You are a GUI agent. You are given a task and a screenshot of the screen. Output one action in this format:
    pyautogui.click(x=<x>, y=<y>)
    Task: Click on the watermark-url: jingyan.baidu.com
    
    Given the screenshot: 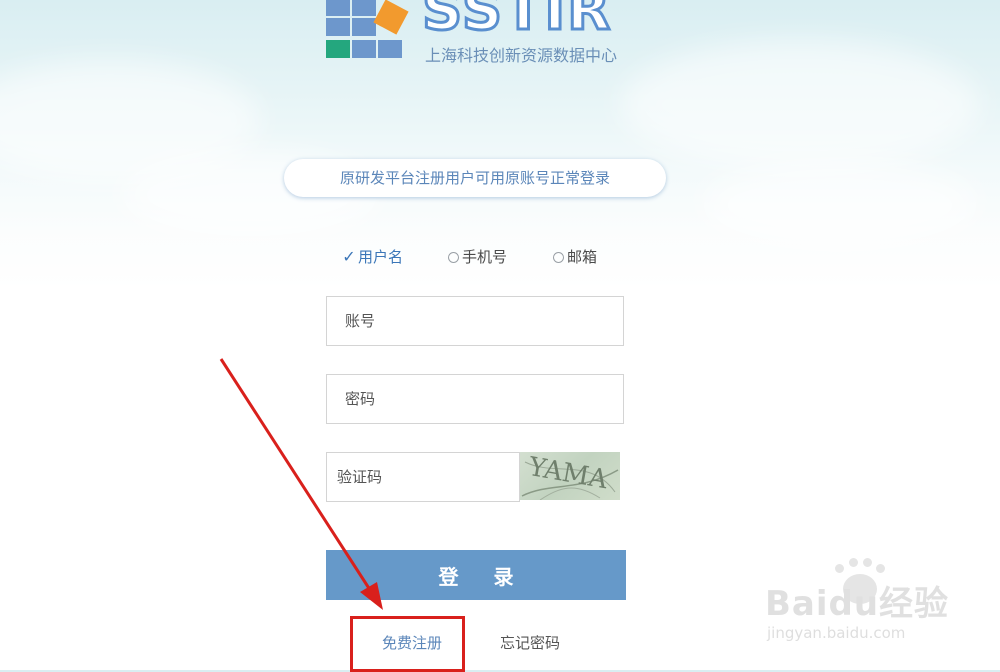 What is the action you would take?
    pyautogui.click(x=836, y=633)
    